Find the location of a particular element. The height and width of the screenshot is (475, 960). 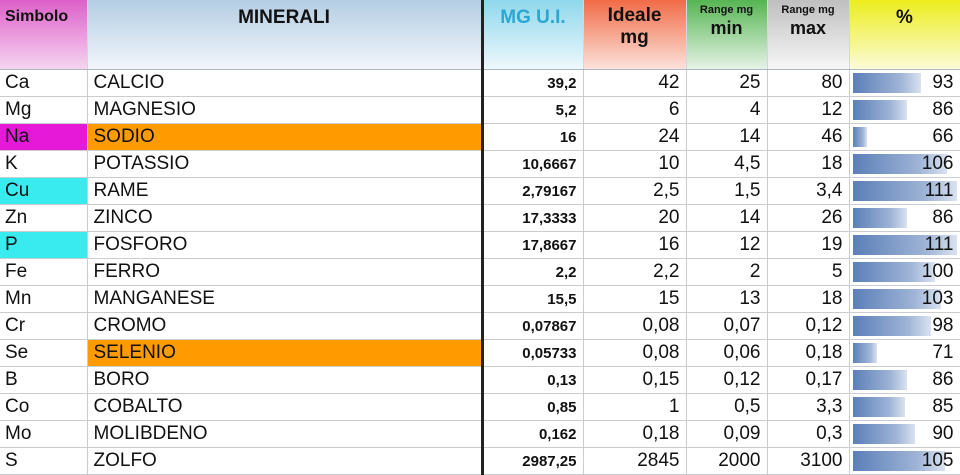

percent-value: 85 is located at coordinates (943, 406).